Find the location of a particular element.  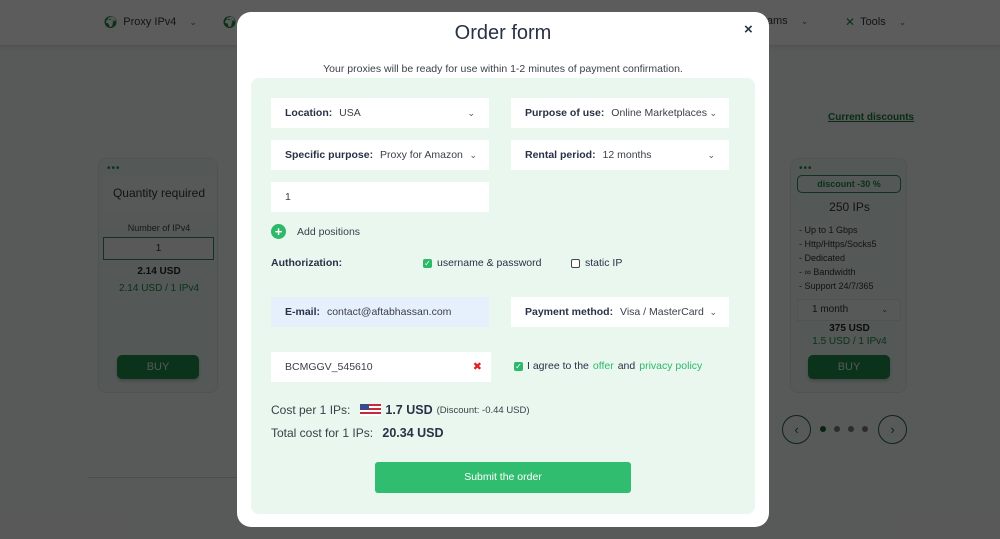

specific-purpose-select: Specific purpose: Proxy for Amazon ⌄ is located at coordinates (380, 155).